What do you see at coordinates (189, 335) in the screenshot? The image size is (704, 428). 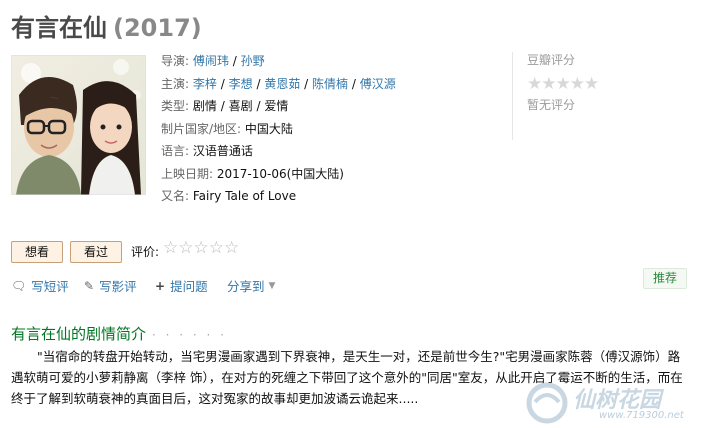 I see `summary-dots: · · · · · ·` at bounding box center [189, 335].